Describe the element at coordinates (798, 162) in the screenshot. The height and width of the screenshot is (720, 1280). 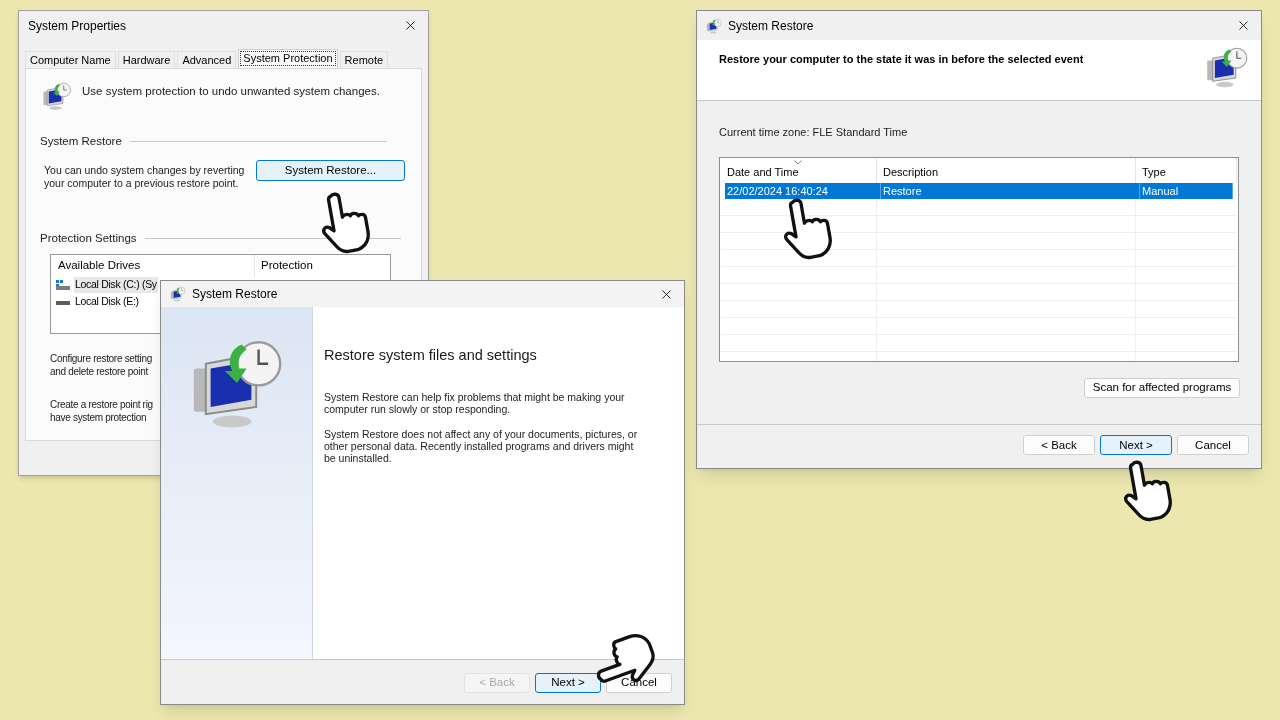
I see `sort-caret-icon` at that location.